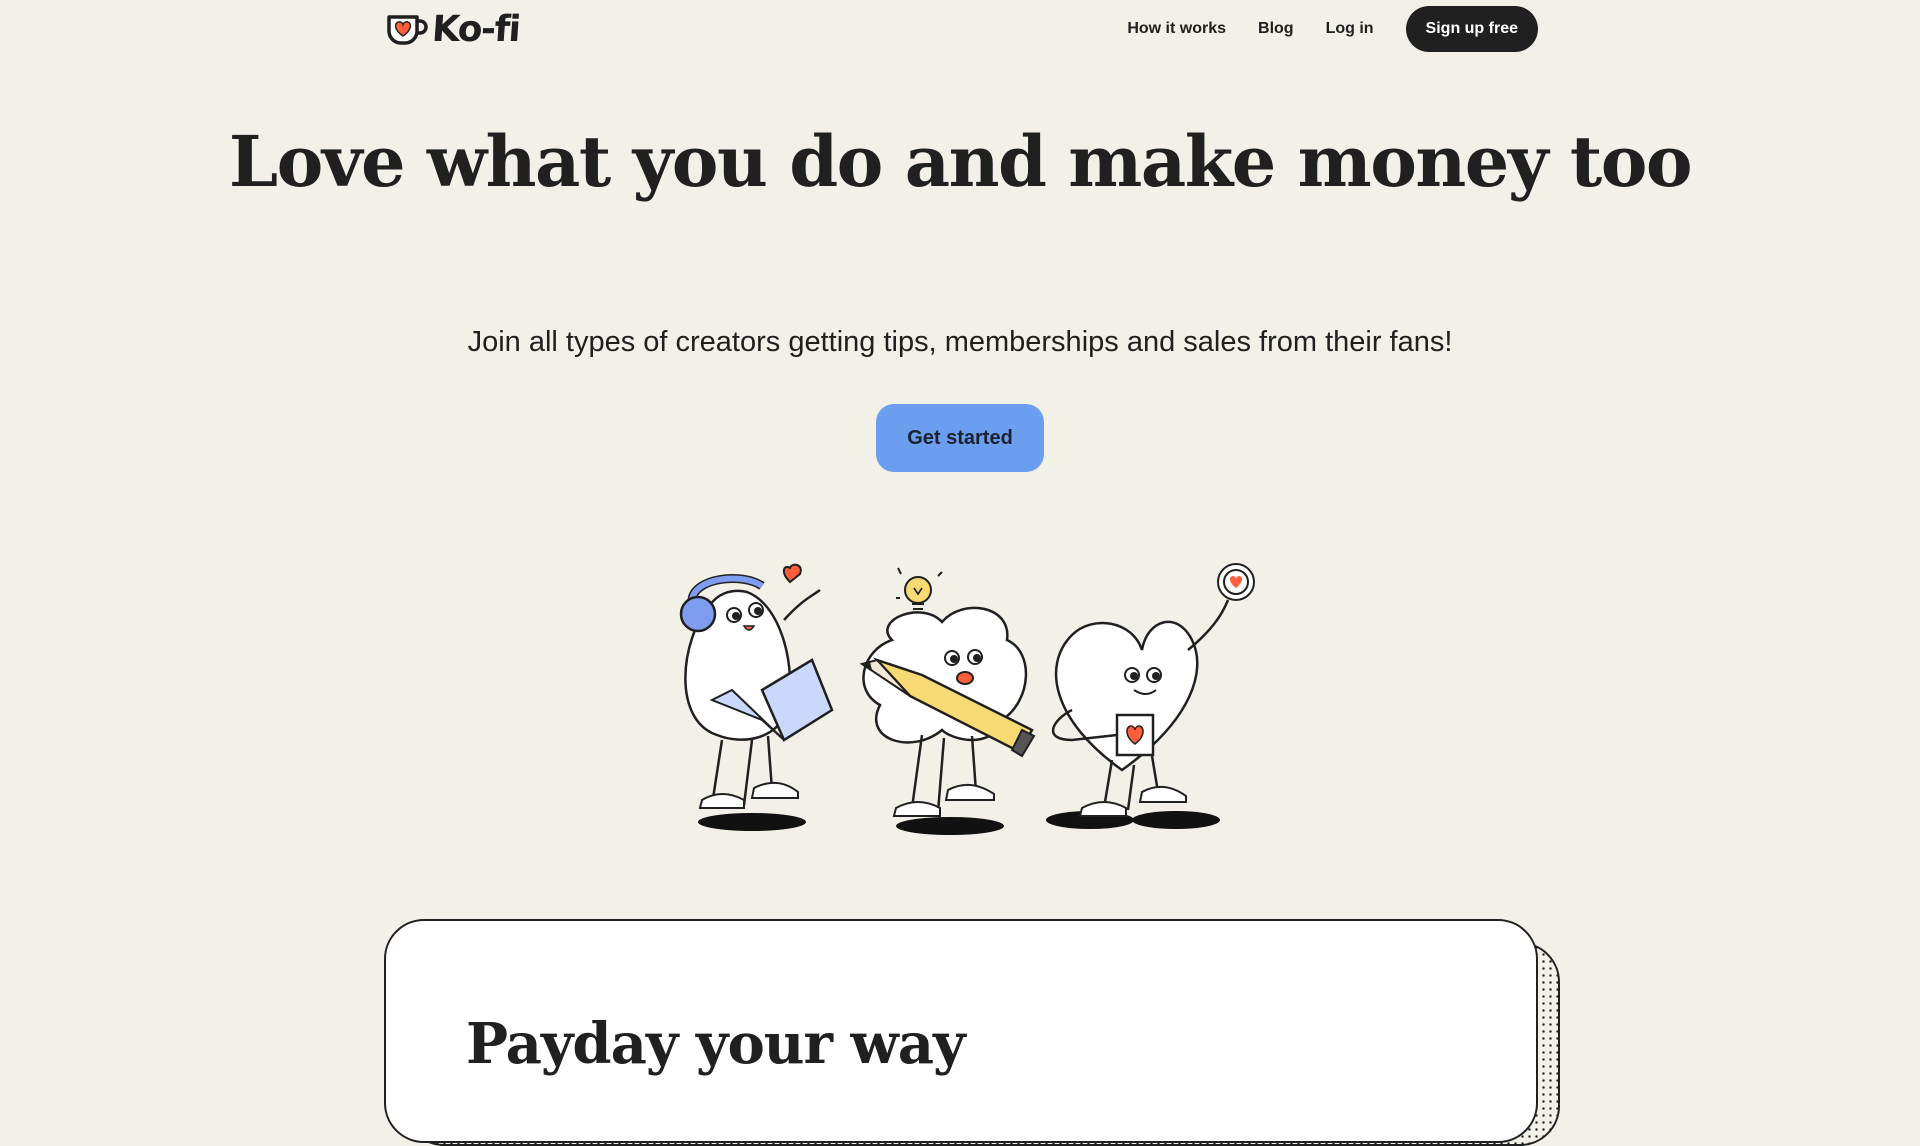  What do you see at coordinates (947, 692) in the screenshot?
I see `pencil-character` at bounding box center [947, 692].